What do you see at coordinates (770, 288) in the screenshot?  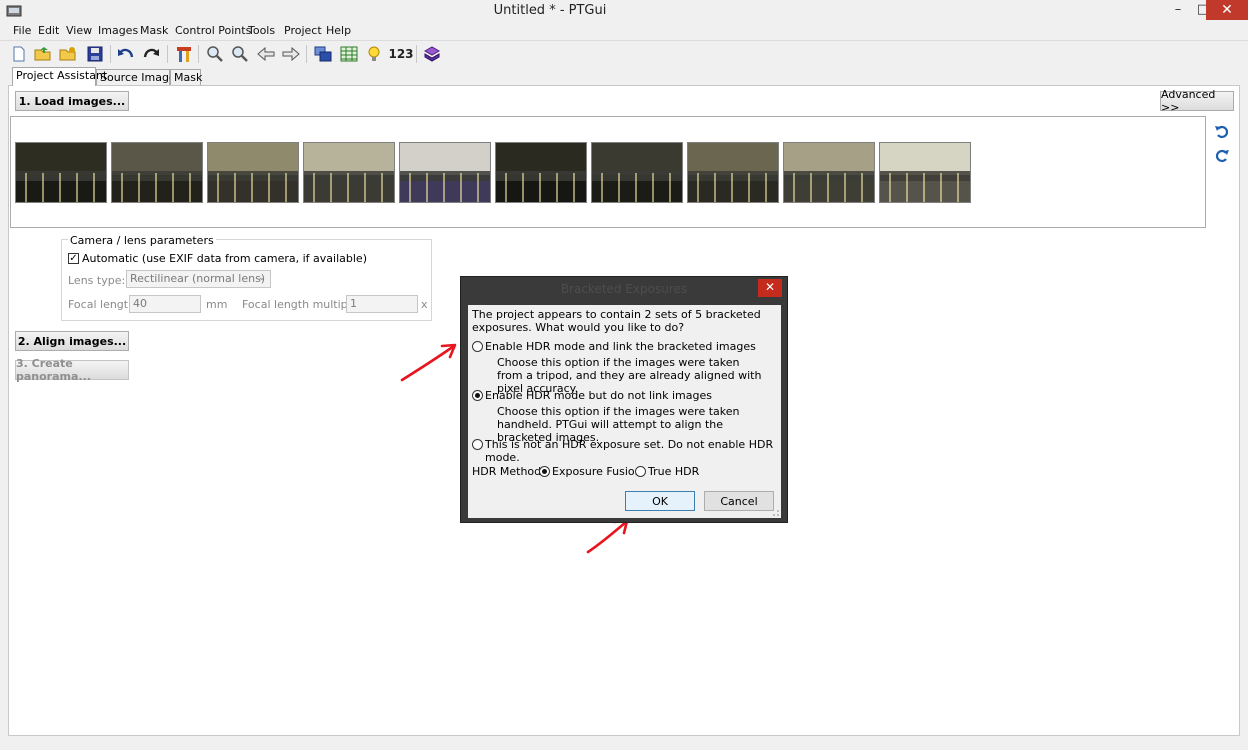 I see `dialog-close-button: ✕` at bounding box center [770, 288].